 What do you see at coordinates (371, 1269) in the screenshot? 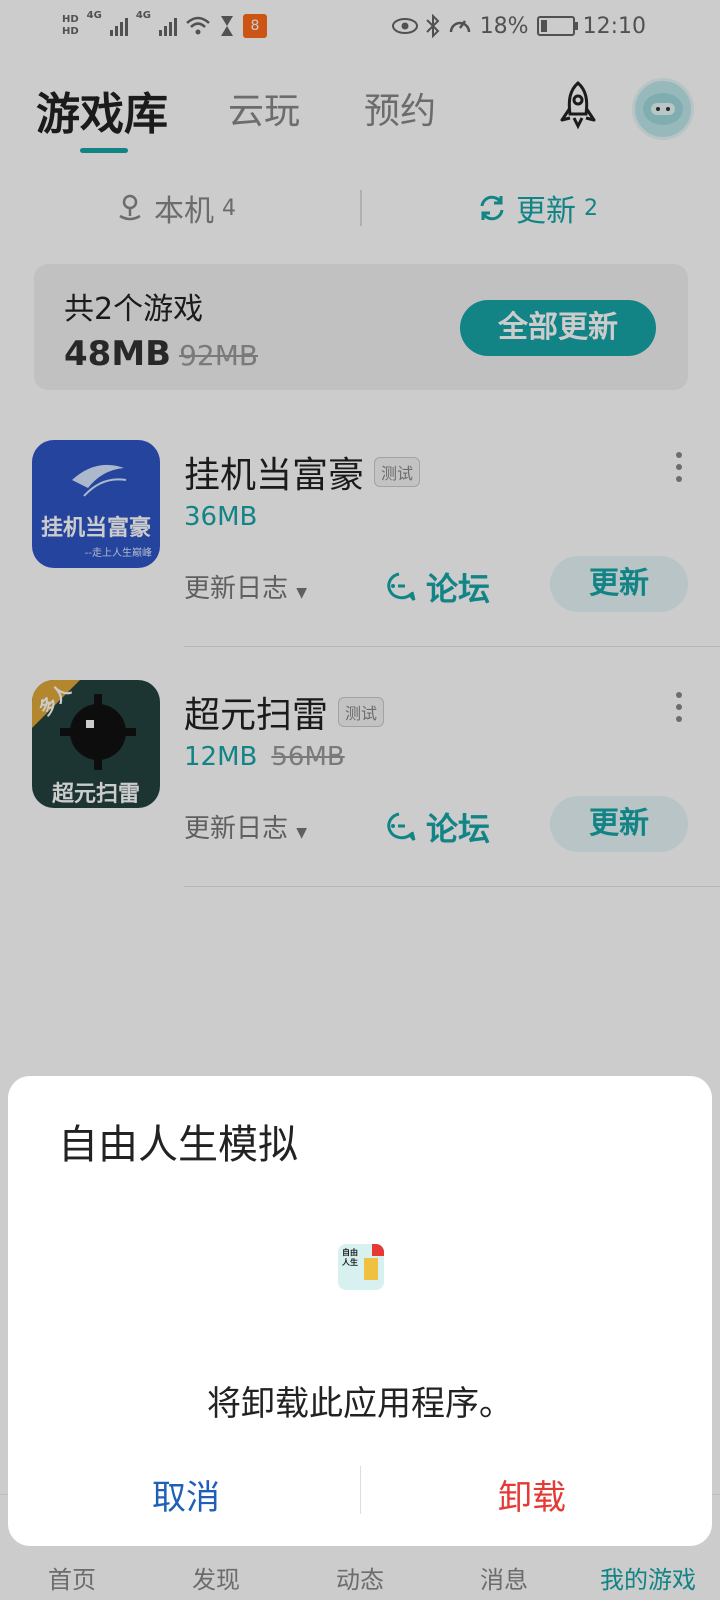
I see `dialog-app-icon-tag` at bounding box center [371, 1269].